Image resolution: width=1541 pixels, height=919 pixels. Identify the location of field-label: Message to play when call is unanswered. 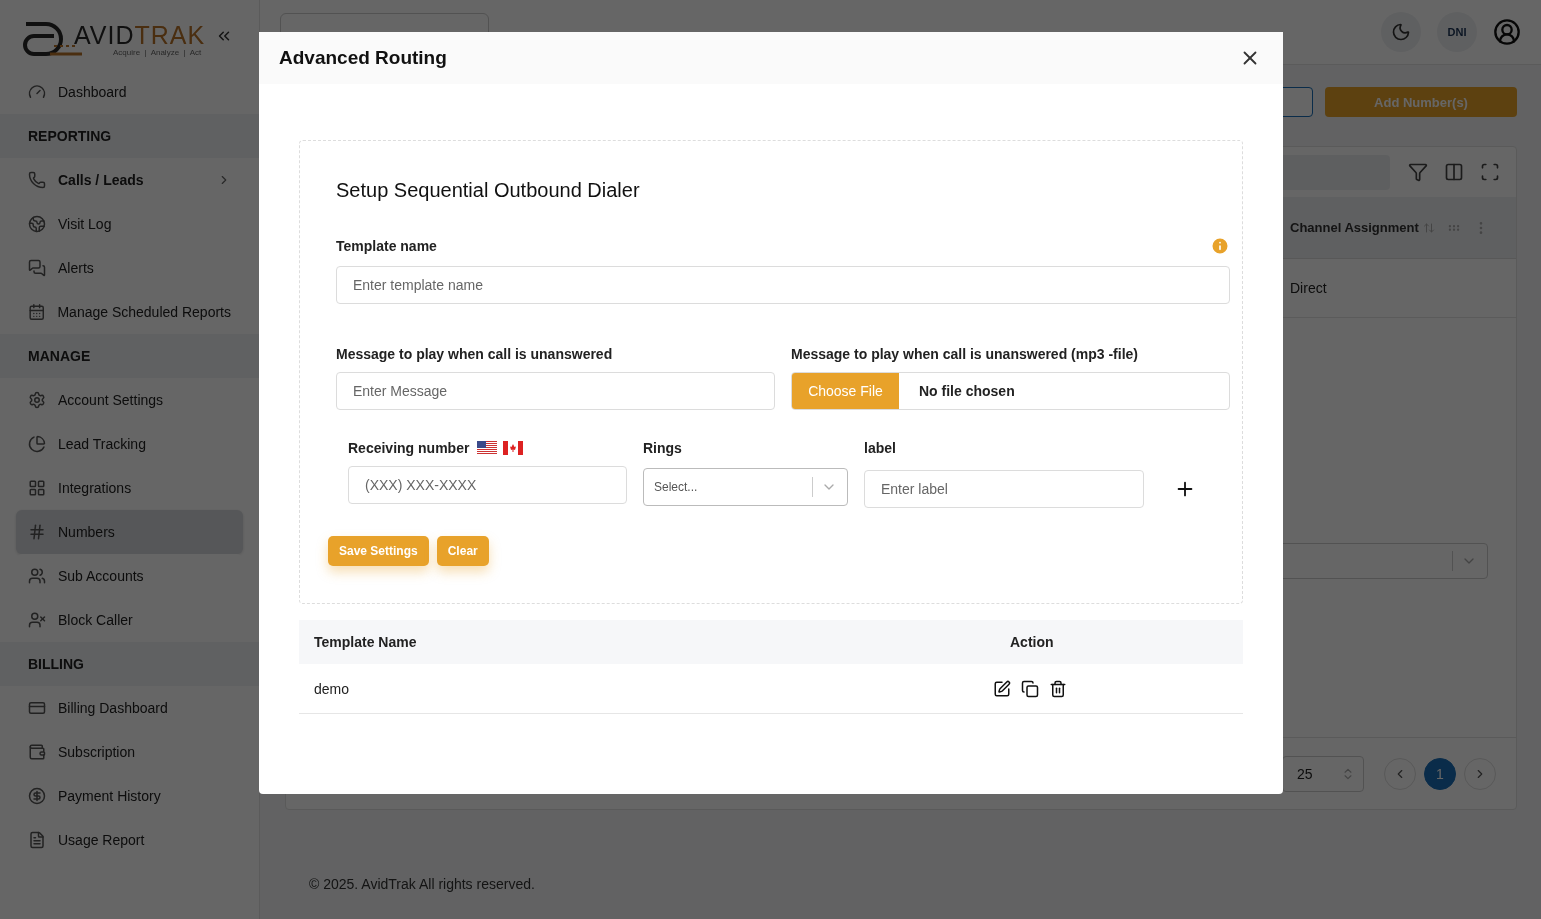
(474, 354).